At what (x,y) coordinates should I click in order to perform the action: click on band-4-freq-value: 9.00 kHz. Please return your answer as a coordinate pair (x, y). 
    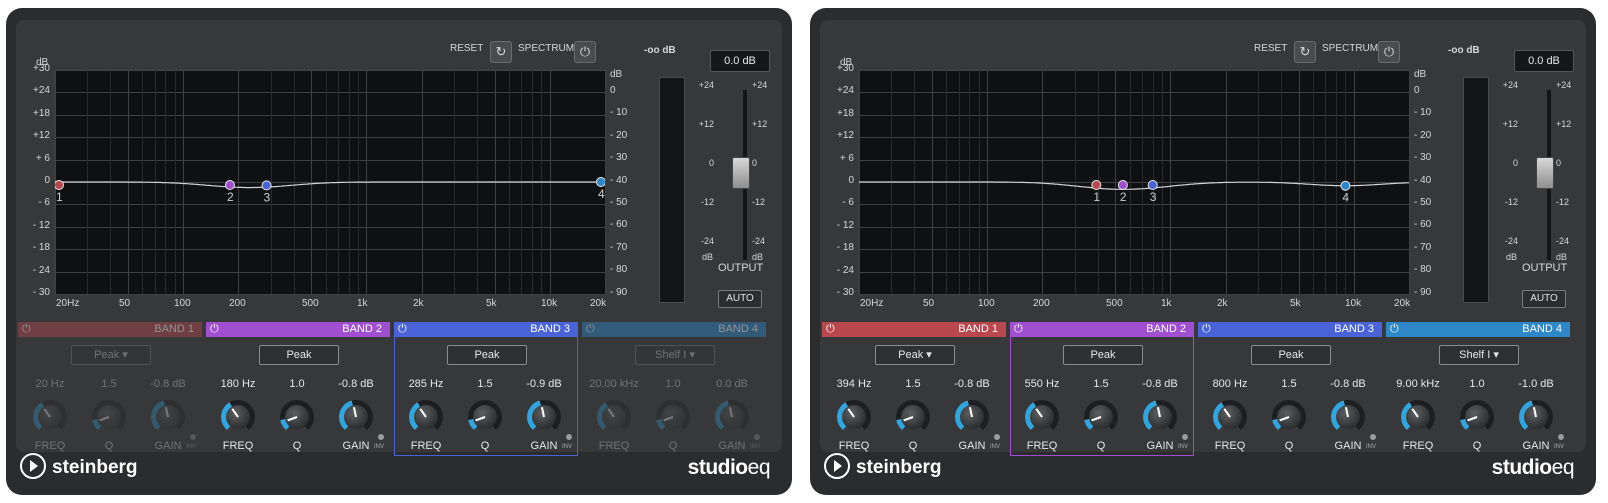
    Looking at the image, I should click on (1418, 384).